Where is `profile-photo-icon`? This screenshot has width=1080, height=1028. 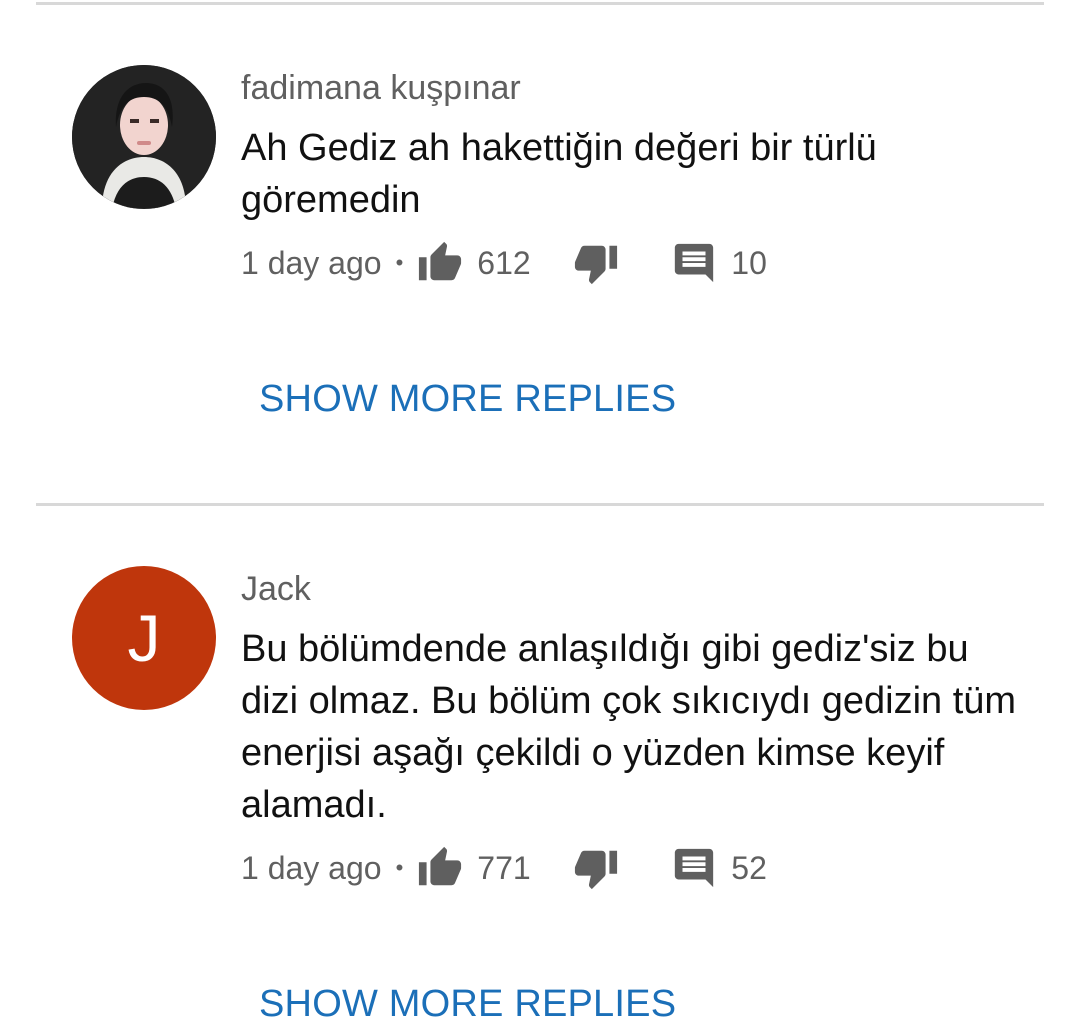 profile-photo-icon is located at coordinates (144, 137).